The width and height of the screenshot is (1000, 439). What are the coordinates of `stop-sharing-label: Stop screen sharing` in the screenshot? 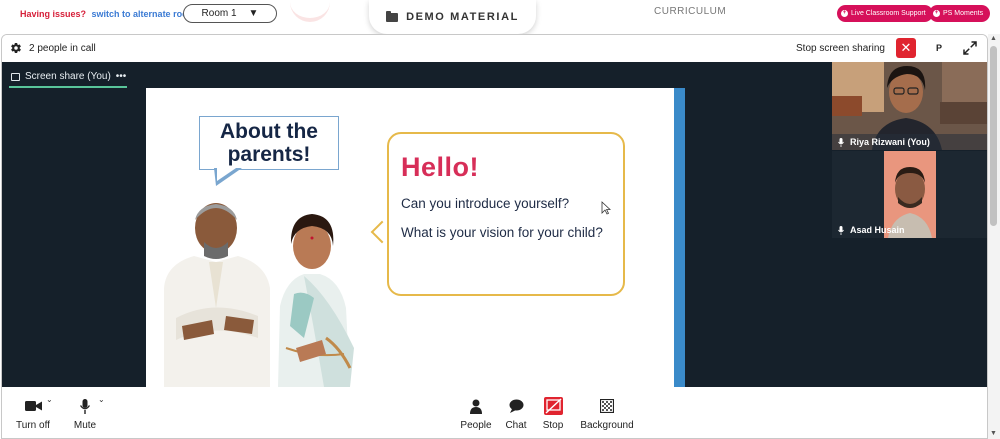 It's located at (840, 48).